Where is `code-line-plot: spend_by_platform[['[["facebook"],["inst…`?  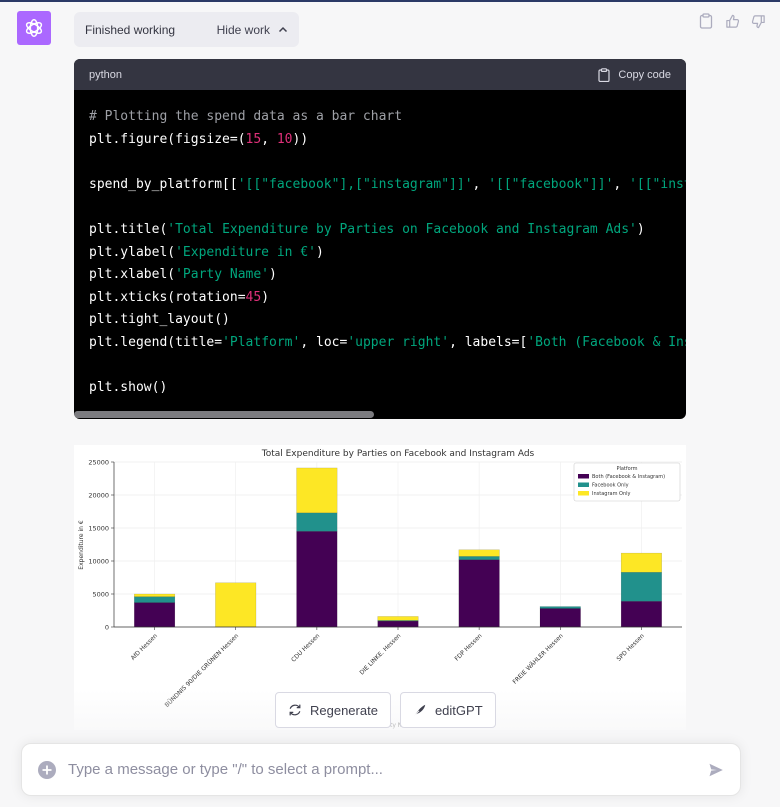
code-line-plot: spend_by_platform[['[["facebook"],["inst… is located at coordinates (387, 185).